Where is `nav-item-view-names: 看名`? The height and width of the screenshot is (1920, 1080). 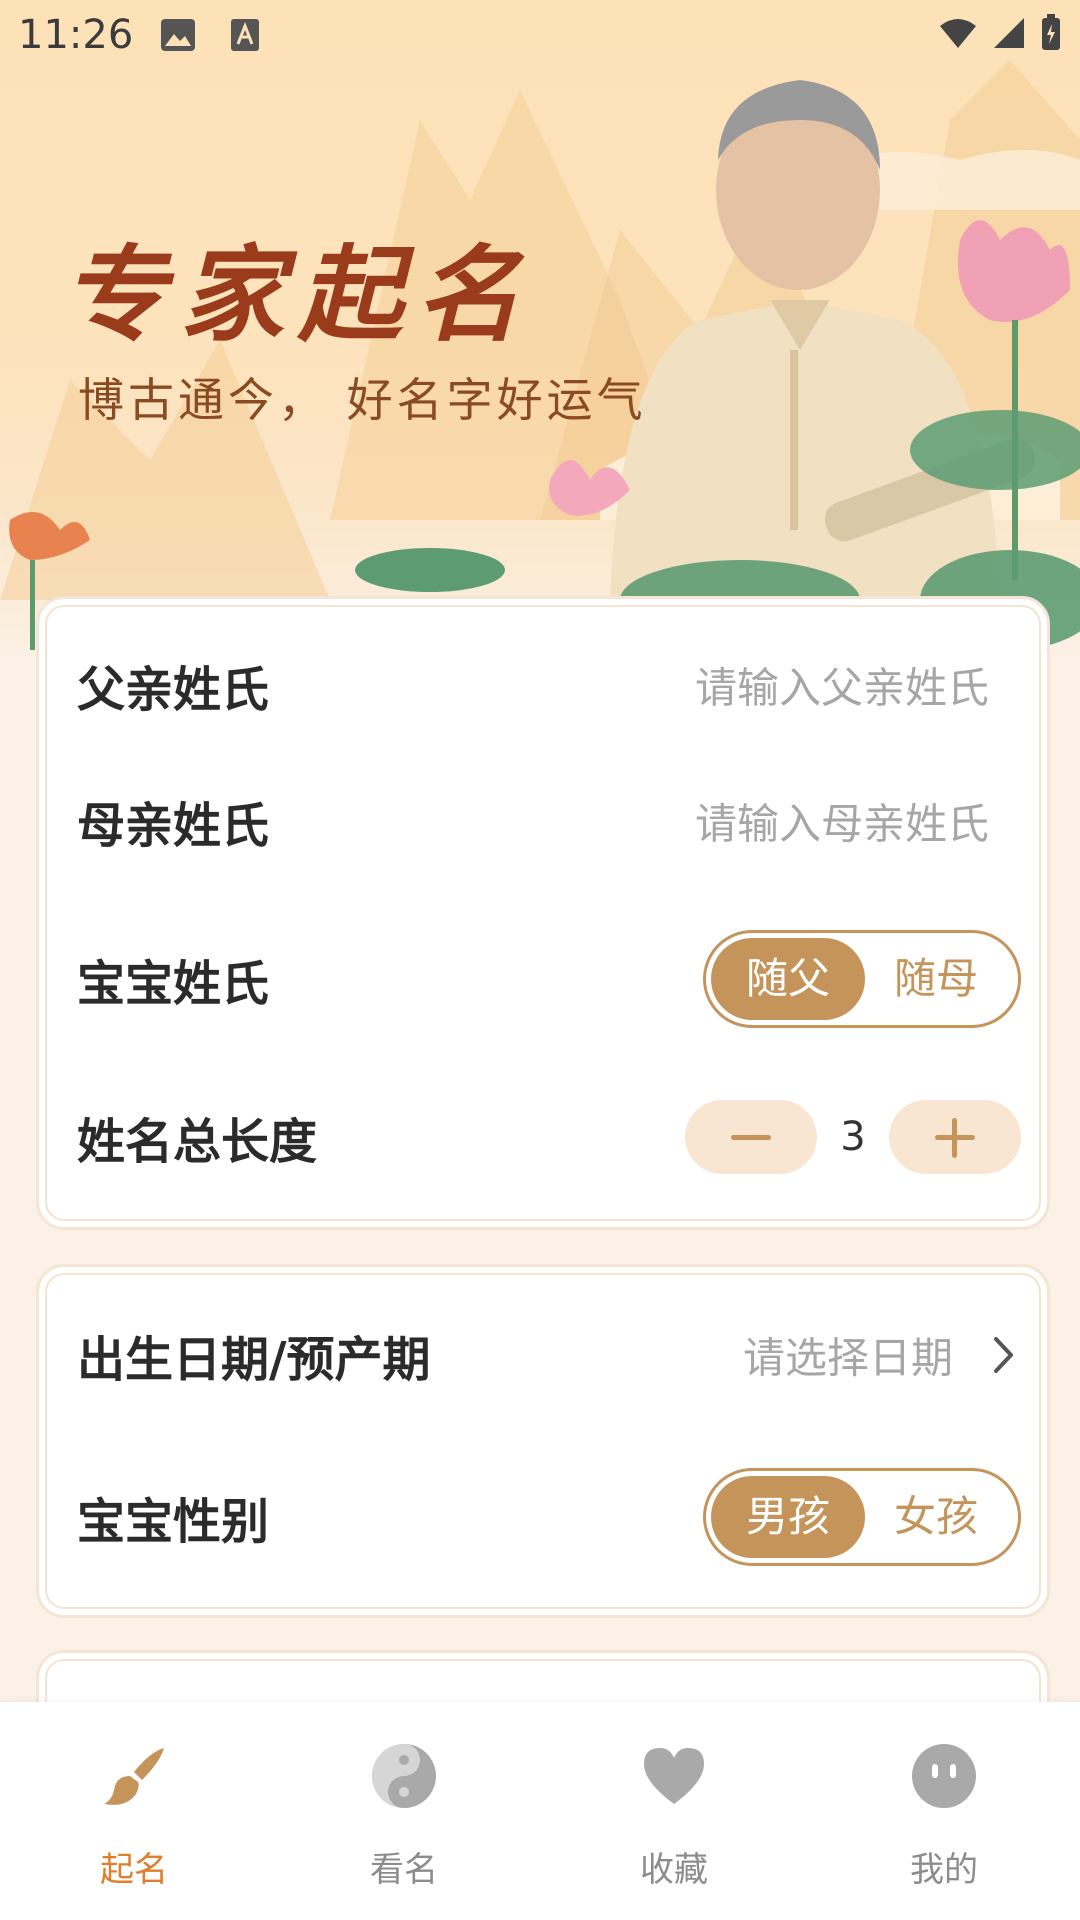 nav-item-view-names: 看名 is located at coordinates (404, 1817).